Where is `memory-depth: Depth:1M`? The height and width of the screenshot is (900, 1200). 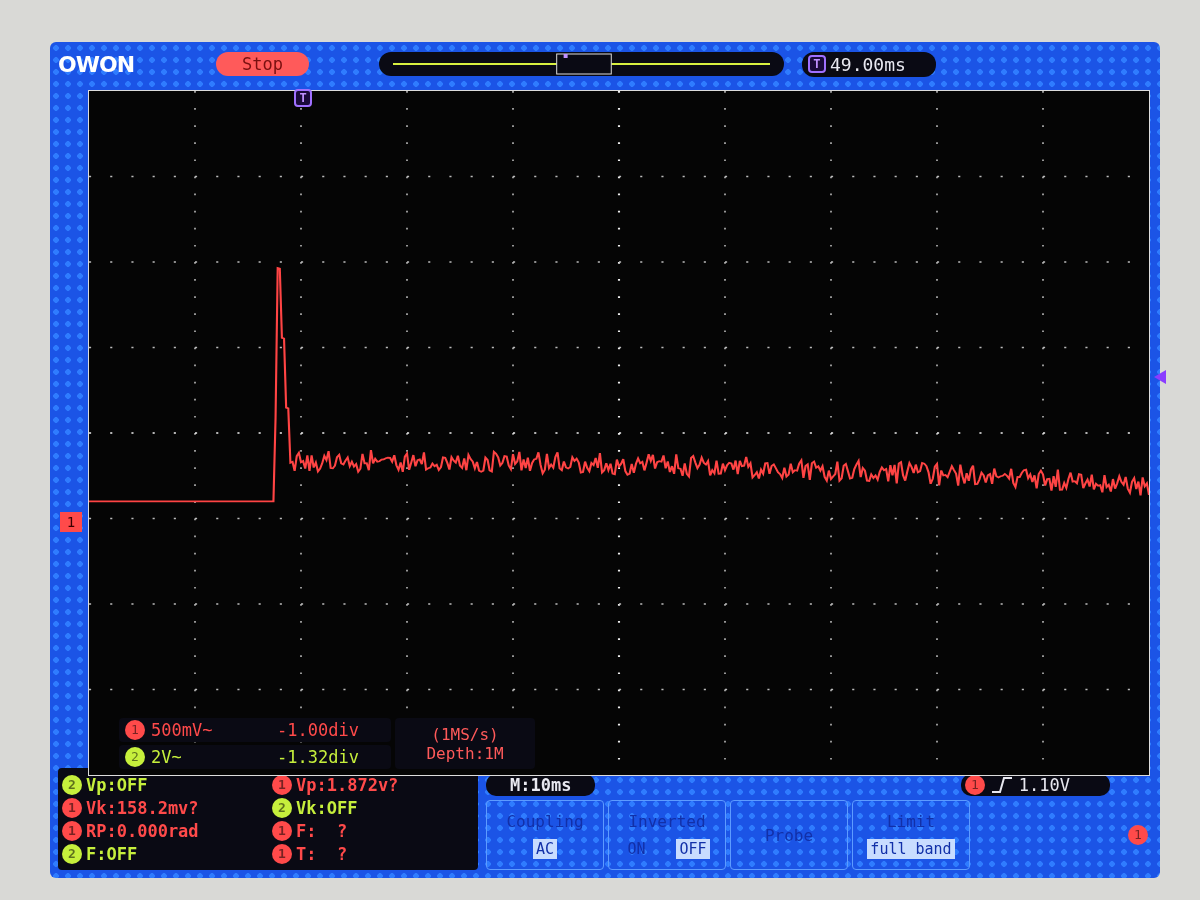
memory-depth: Depth:1M is located at coordinates (465, 753).